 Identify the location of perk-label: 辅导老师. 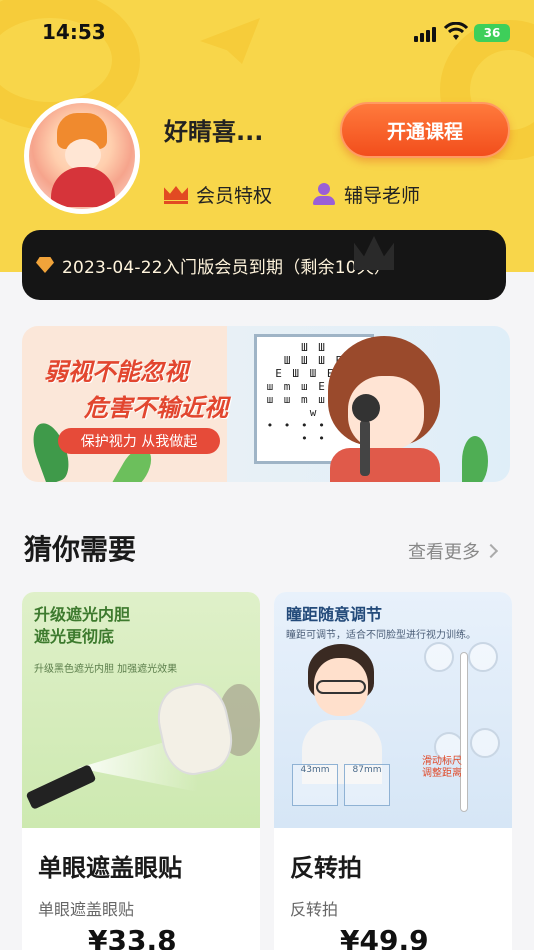
(382, 195).